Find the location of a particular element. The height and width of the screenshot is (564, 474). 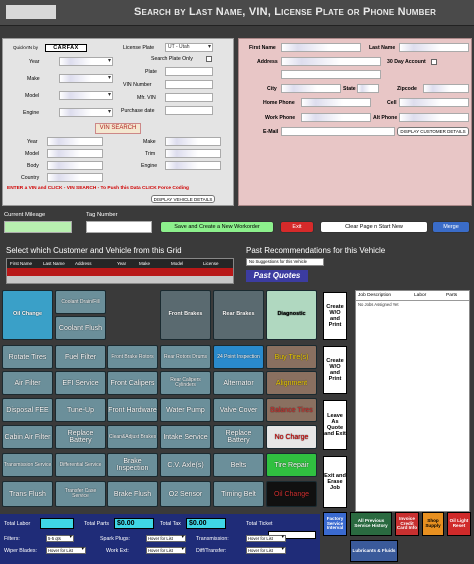

last-name-input is located at coordinates (434, 47).